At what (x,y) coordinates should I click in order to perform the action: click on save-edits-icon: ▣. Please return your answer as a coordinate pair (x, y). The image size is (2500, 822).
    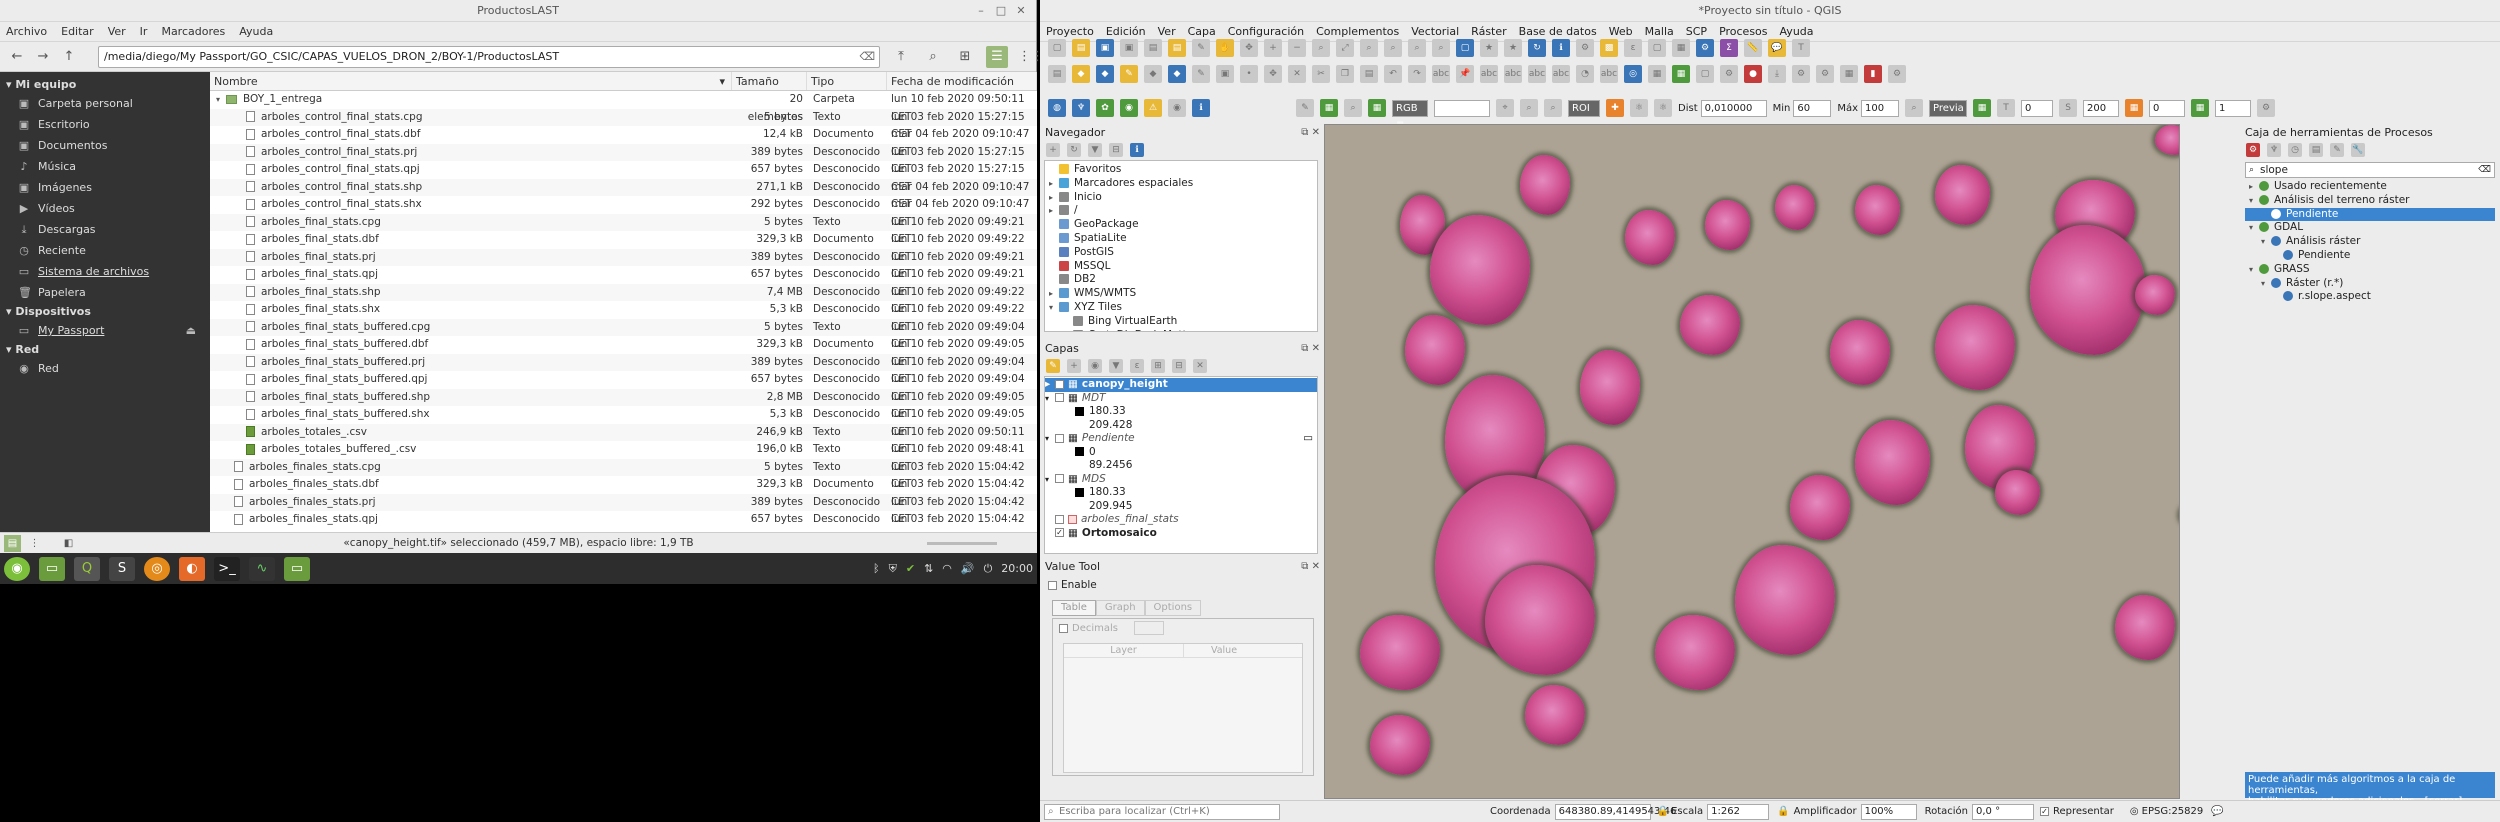
    Looking at the image, I should click on (1225, 74).